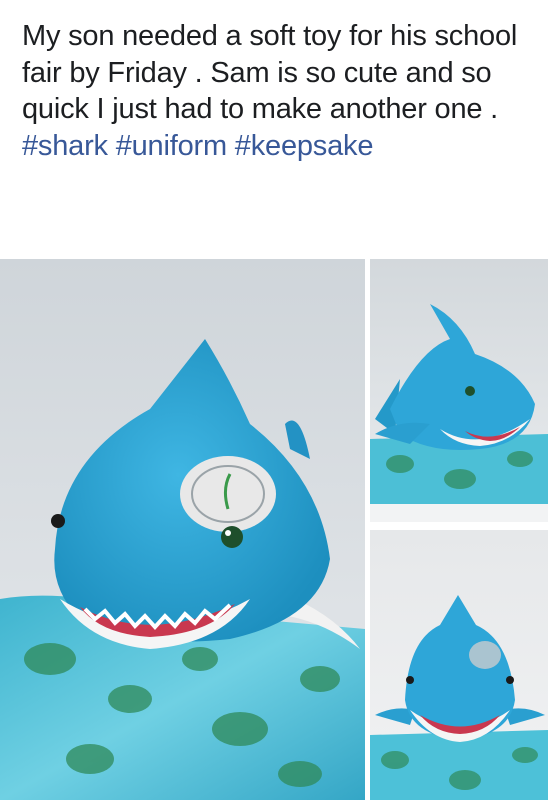 The image size is (548, 800). What do you see at coordinates (171, 146) in the screenshot?
I see `hashtag-uniform-link: #uniform` at bounding box center [171, 146].